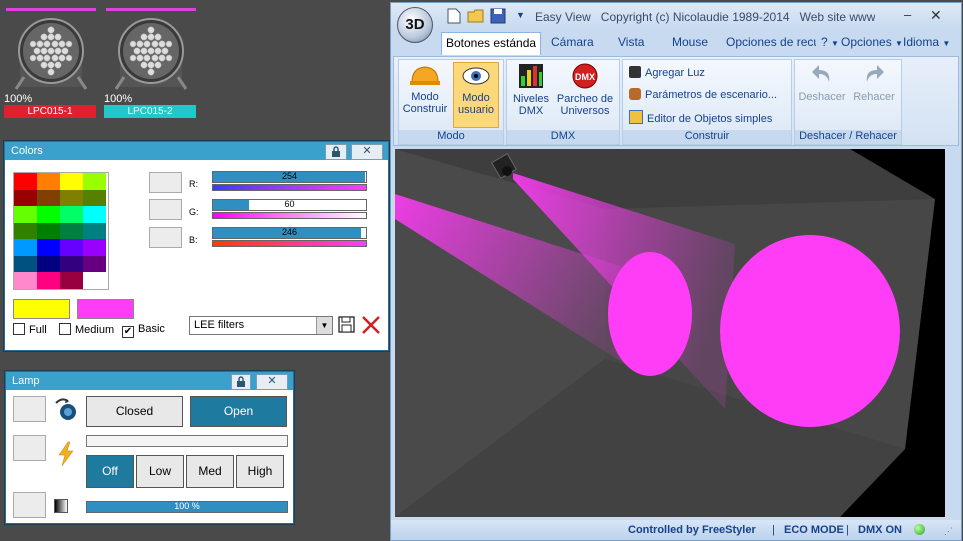 The height and width of the screenshot is (541, 963). Describe the element at coordinates (29, 448) in the screenshot. I see `power-preset-button` at that location.